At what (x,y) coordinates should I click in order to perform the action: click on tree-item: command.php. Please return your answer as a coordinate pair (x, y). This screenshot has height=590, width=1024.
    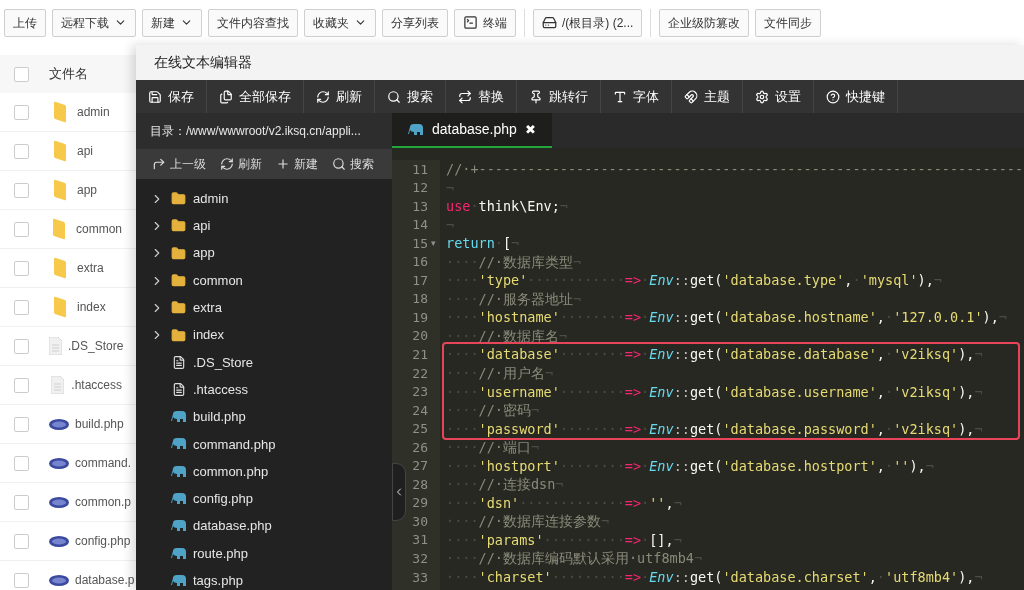
    Looking at the image, I should click on (264, 444).